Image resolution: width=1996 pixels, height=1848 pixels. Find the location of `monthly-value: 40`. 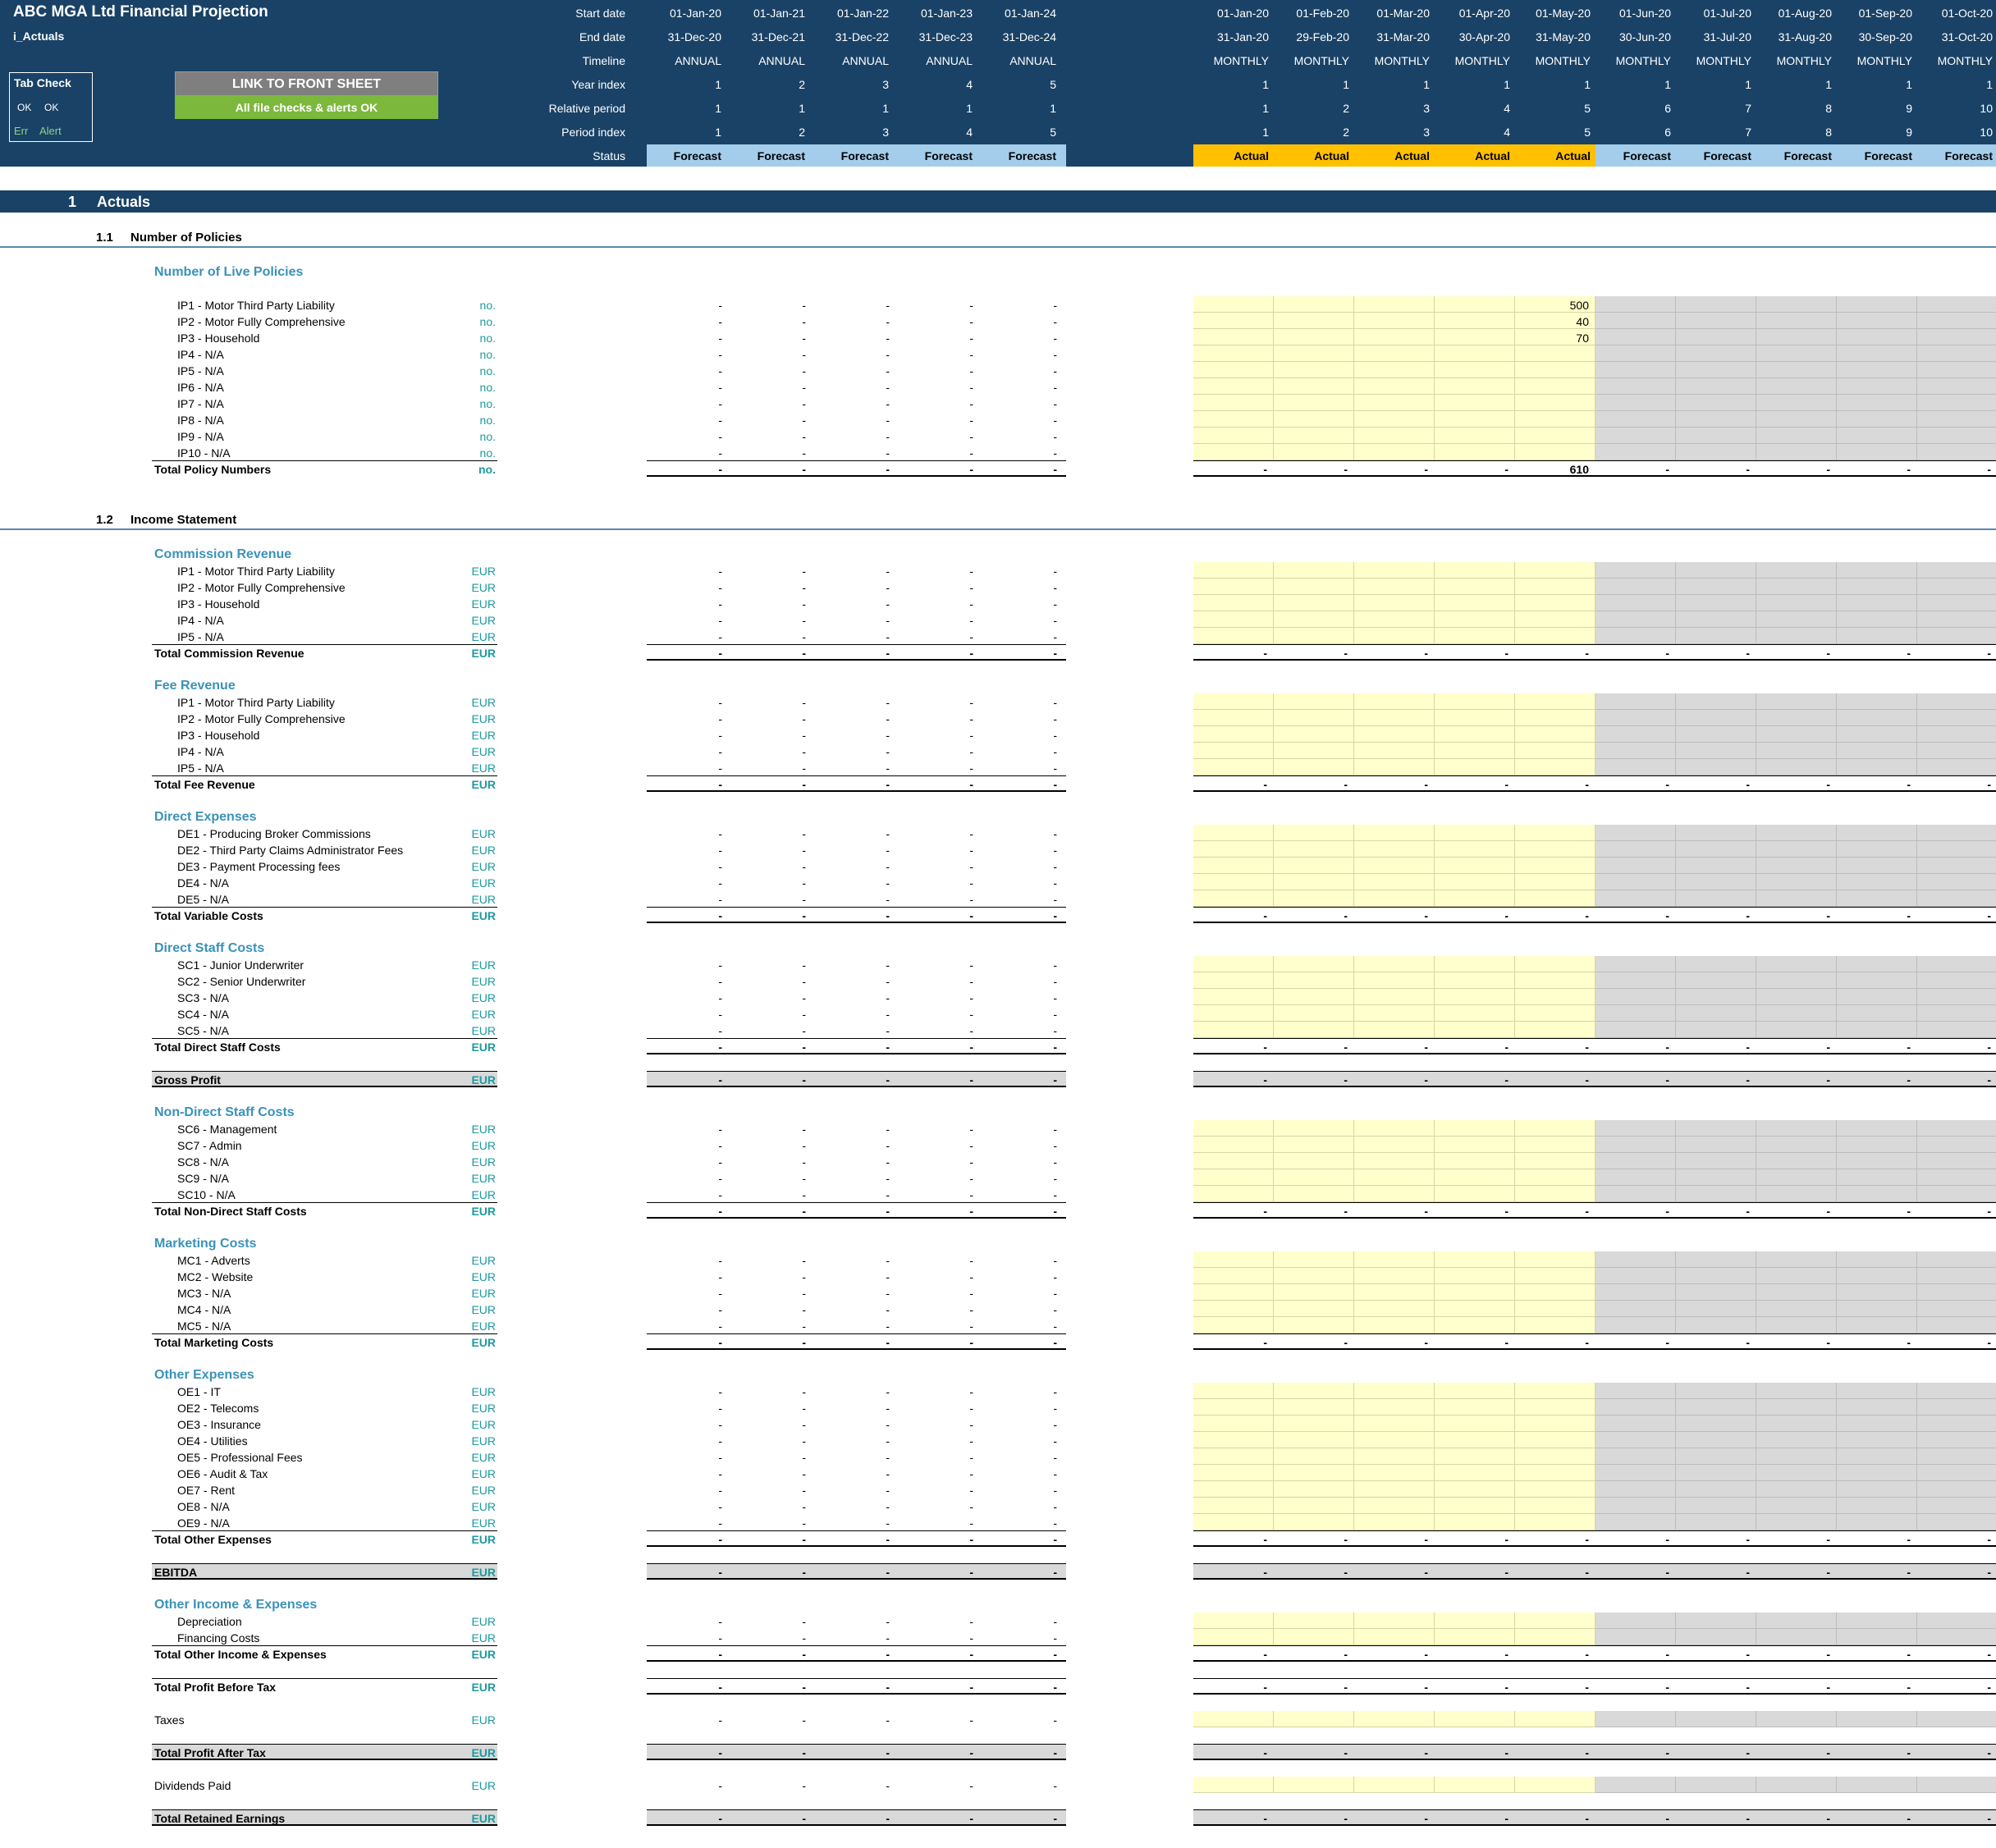

monthly-value: 40 is located at coordinates (1552, 322).